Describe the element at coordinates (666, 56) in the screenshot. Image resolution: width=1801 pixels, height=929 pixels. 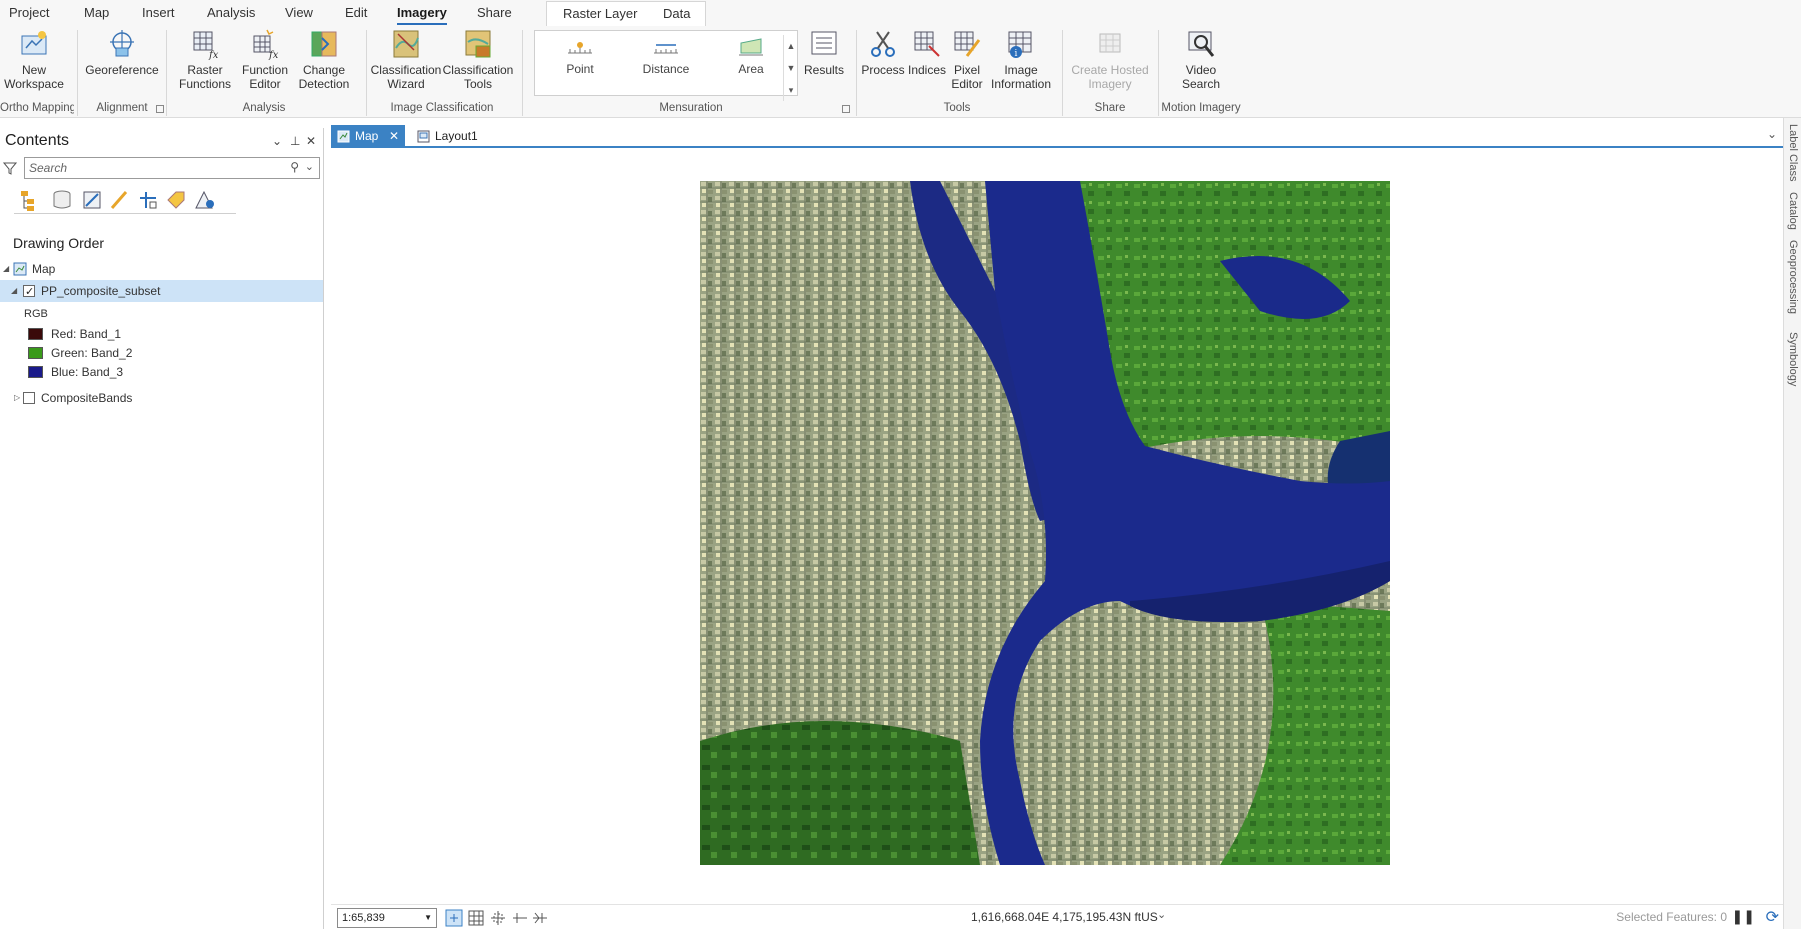
I see `mensuration-distance-button: Distance` at that location.